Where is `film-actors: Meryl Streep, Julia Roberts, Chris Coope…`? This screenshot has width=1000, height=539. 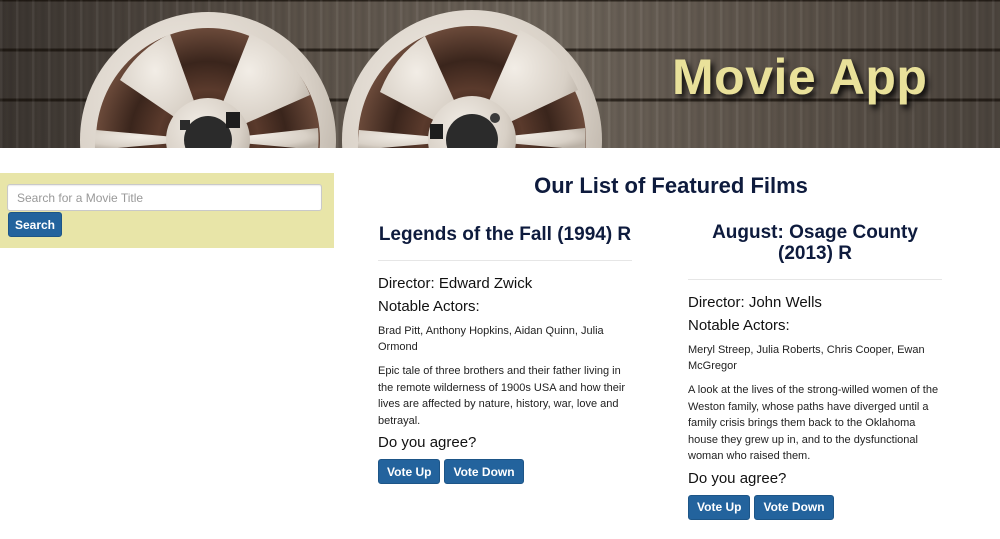
film-actors: Meryl Streep, Julia Roberts, Chris Coope… is located at coordinates (806, 358).